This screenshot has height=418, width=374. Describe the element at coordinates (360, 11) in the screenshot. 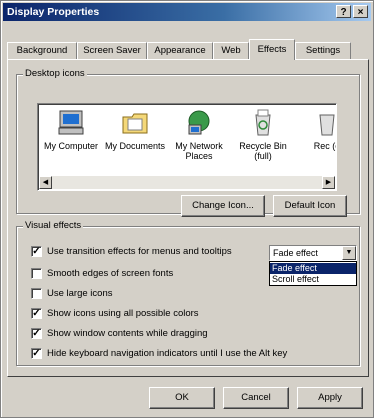

I see `close-button: ×` at that location.